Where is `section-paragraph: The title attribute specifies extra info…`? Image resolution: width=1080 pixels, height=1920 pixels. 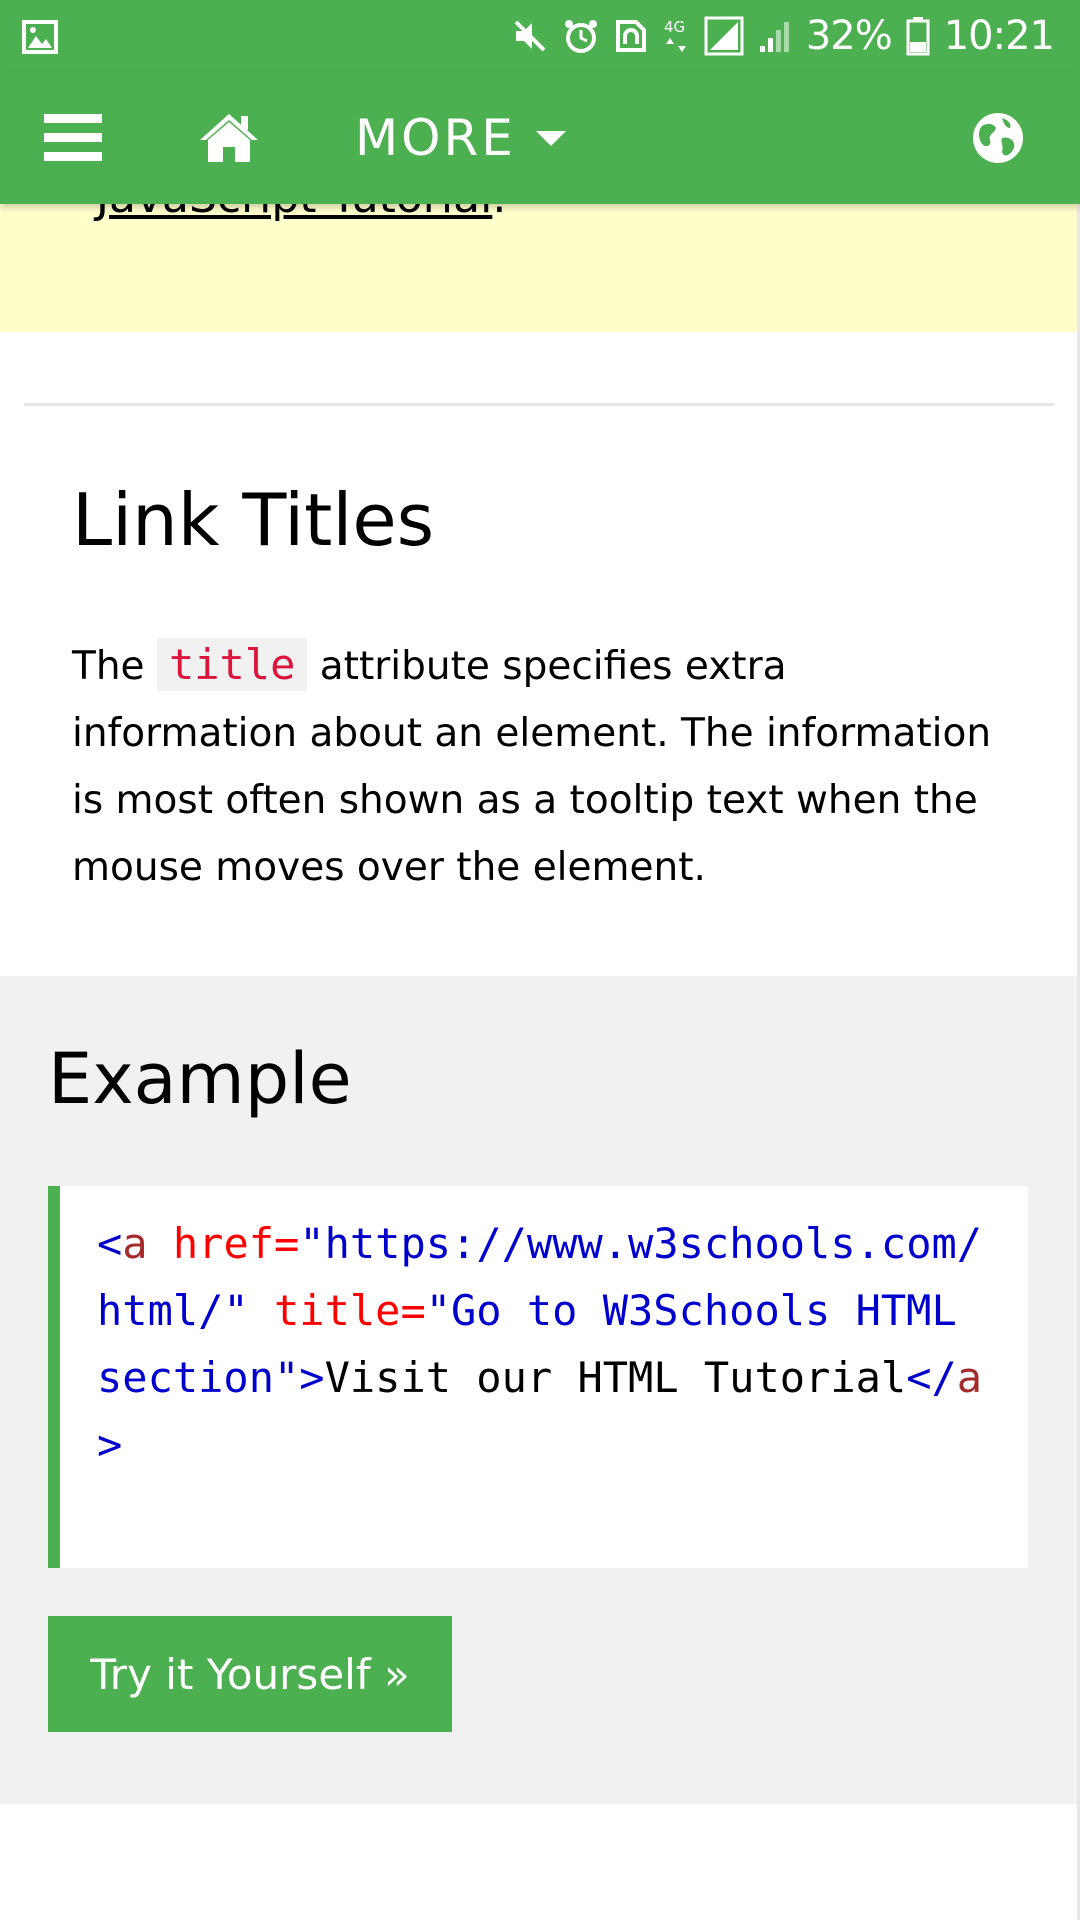 section-paragraph: The title attribute specifies extra info… is located at coordinates (547, 766).